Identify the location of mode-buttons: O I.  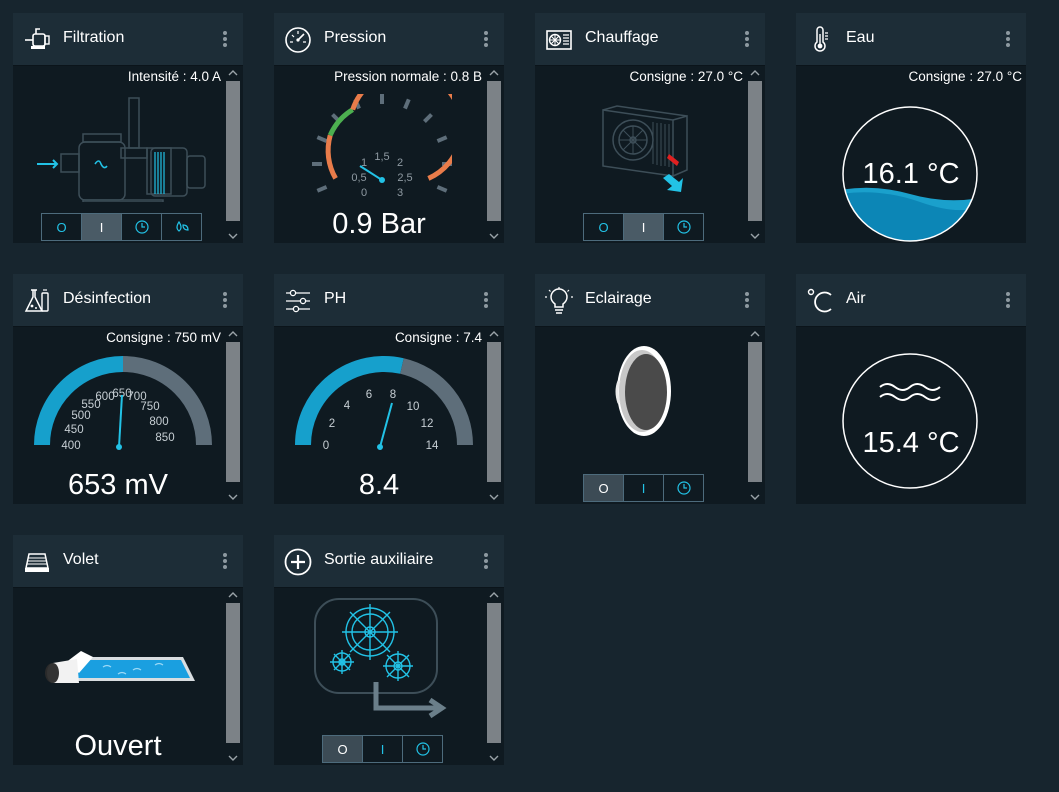
(382, 749).